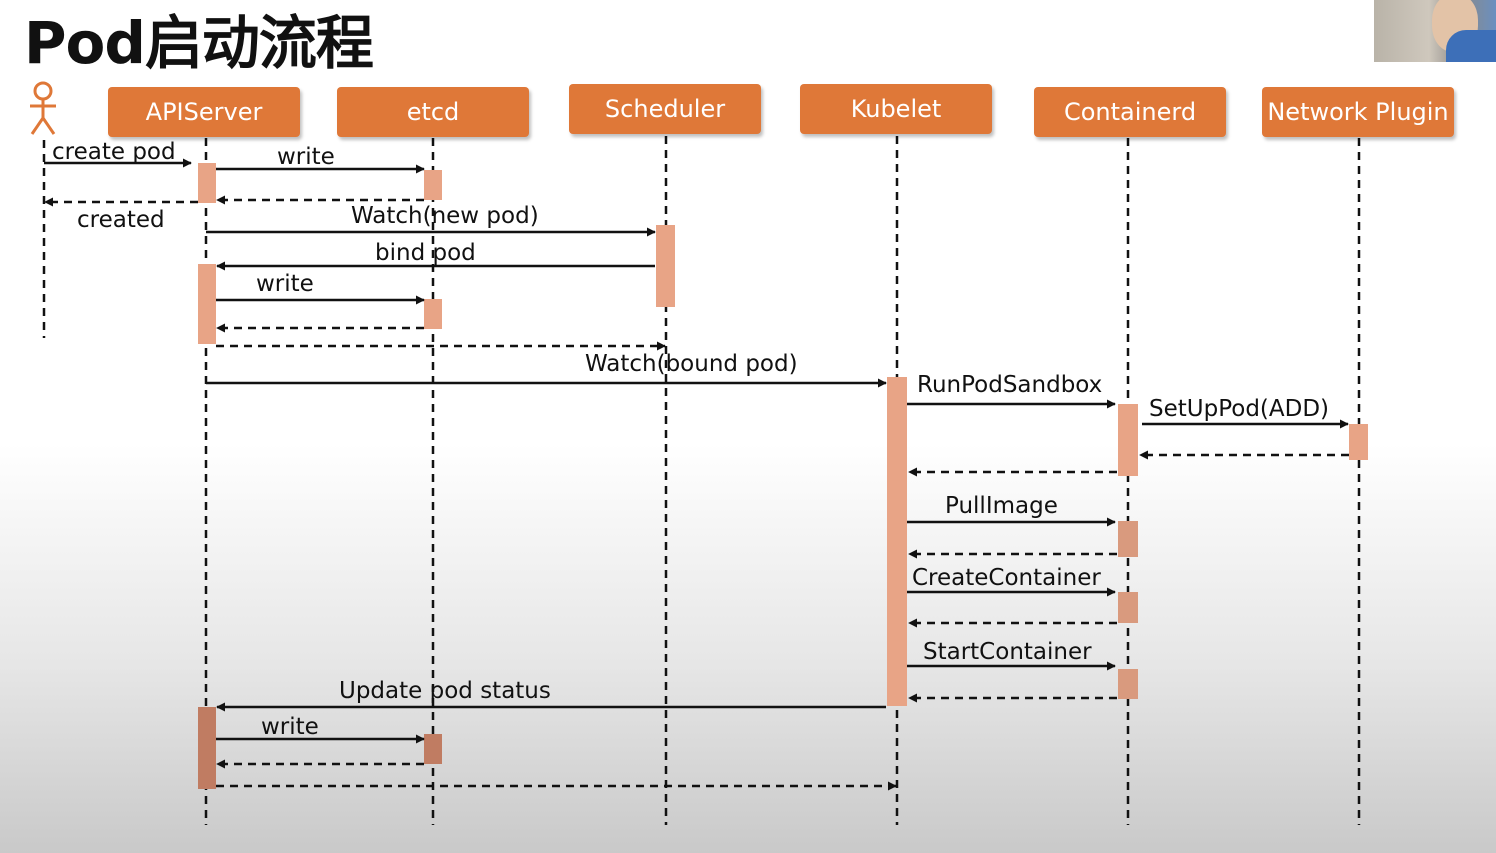  I want to click on label-created: created, so click(121, 220).